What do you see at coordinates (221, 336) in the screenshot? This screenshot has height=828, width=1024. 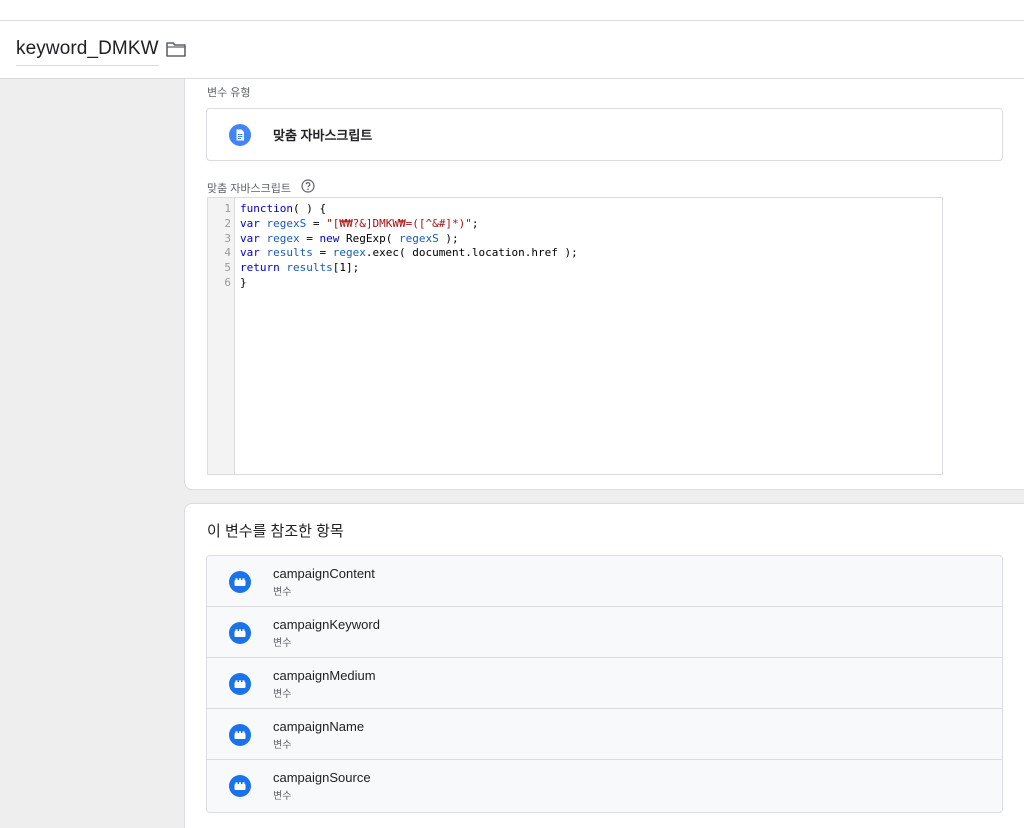 I see `line-number-gutter: 1 2 3 4 5 6` at bounding box center [221, 336].